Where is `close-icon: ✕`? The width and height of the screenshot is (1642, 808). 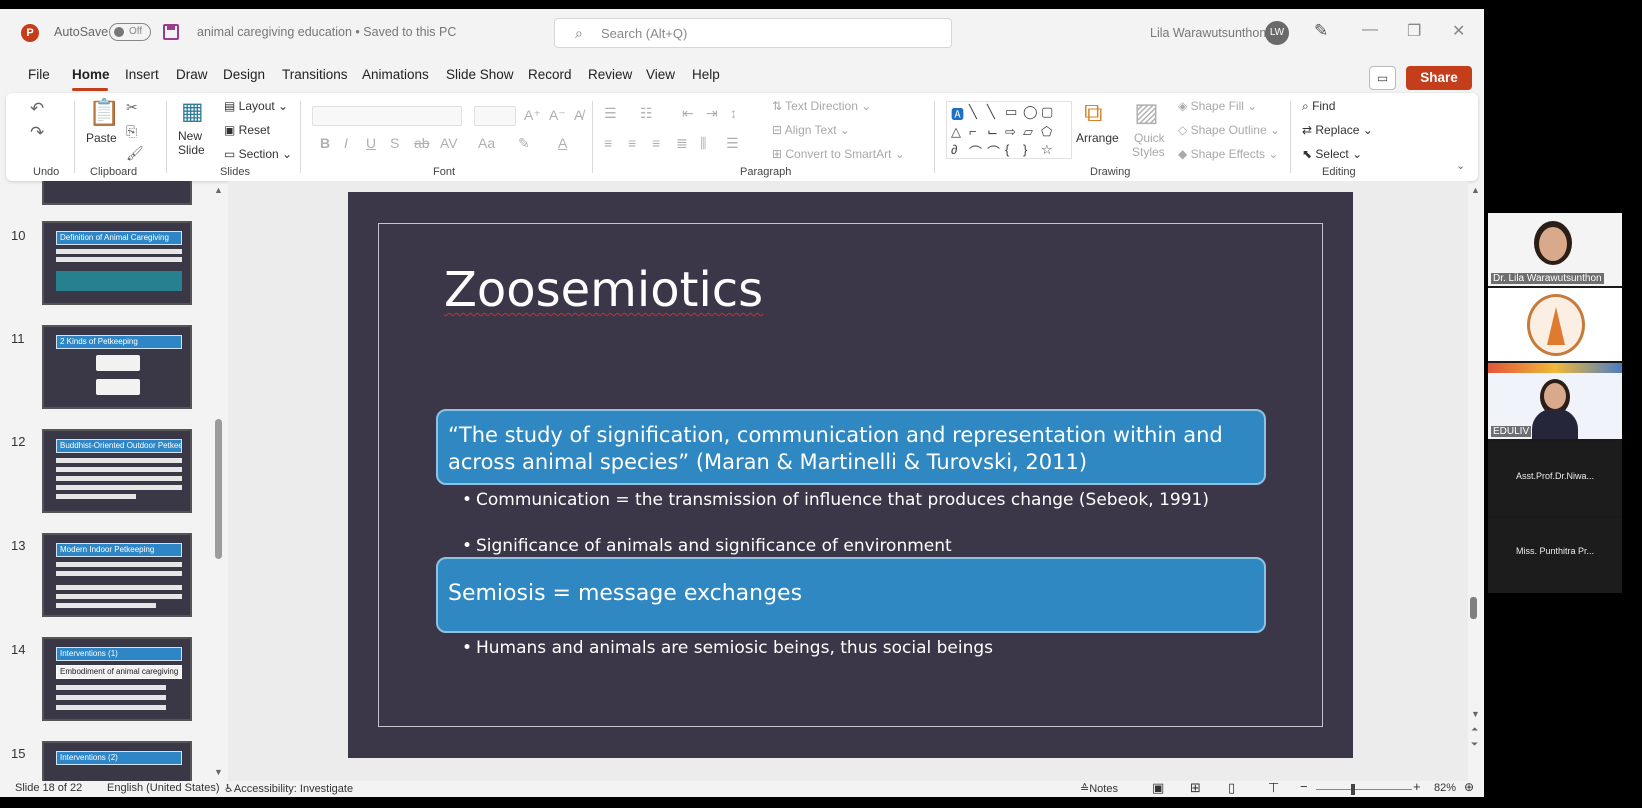
close-icon: ✕ is located at coordinates (1458, 31).